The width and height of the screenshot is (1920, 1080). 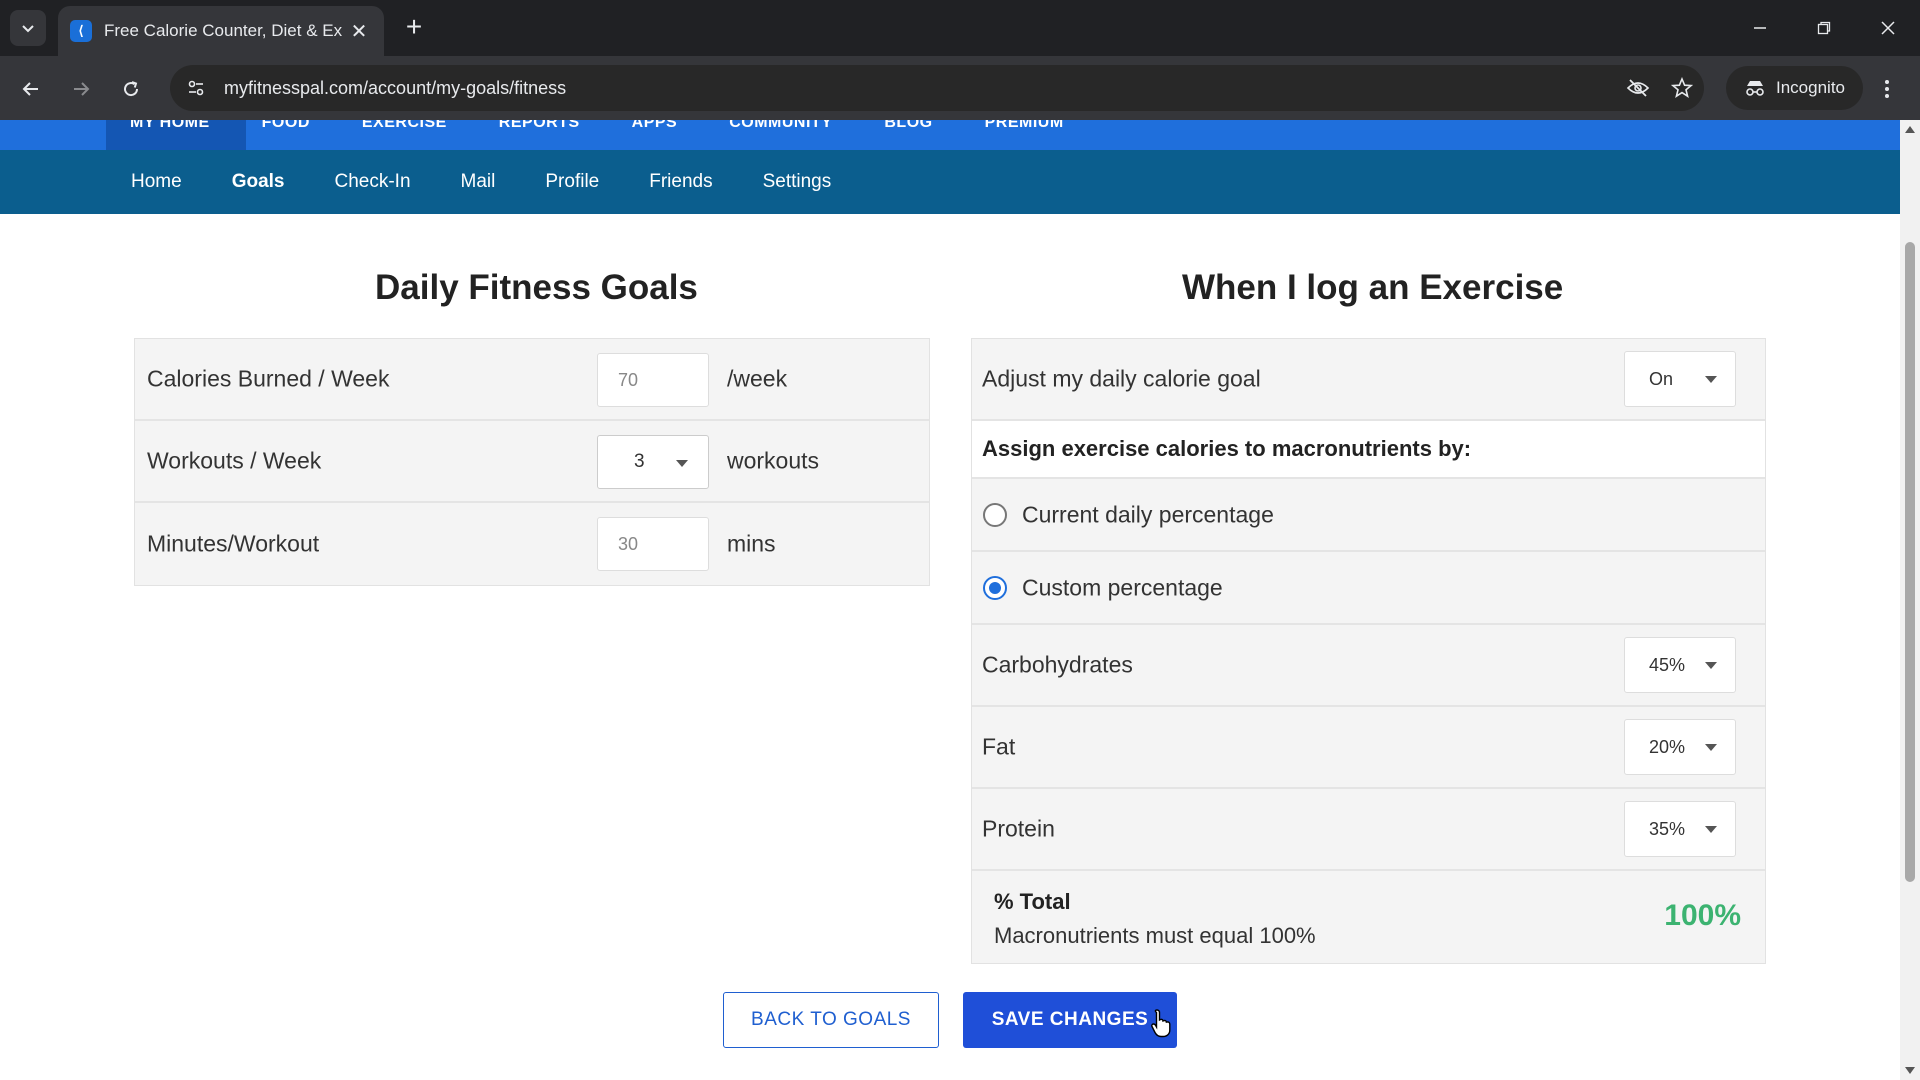 I want to click on subnav-item-profile: Profile, so click(x=572, y=182).